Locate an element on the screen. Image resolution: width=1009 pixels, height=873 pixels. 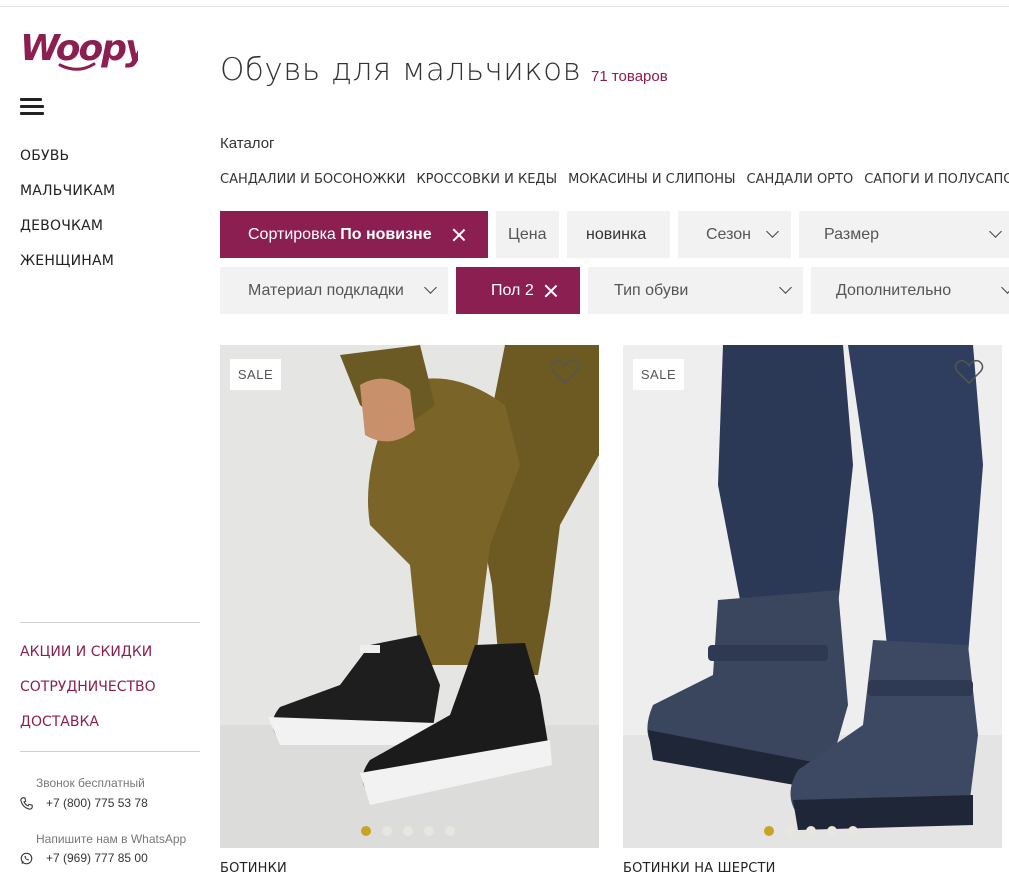
phone-contact: +7 (800) 775 53 78 is located at coordinates (84, 803).